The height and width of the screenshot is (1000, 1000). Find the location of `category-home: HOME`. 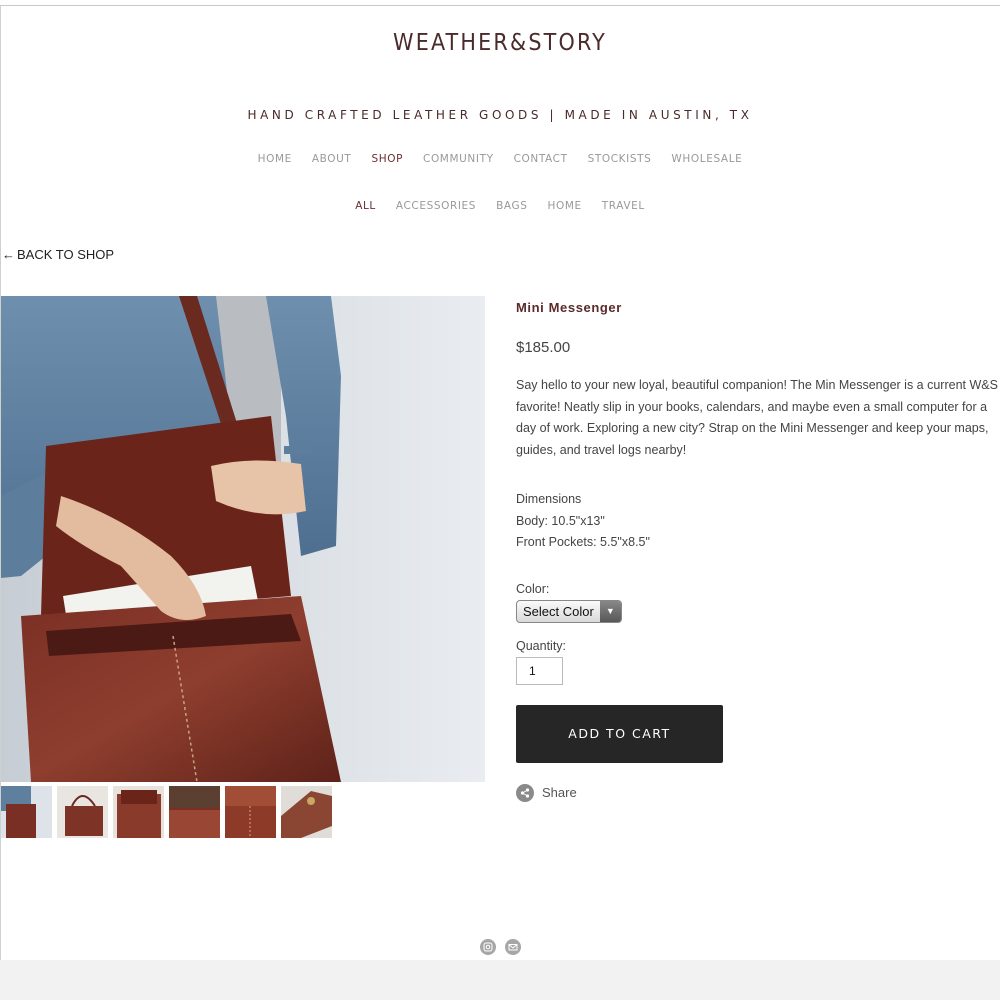

category-home: HOME is located at coordinates (564, 206).